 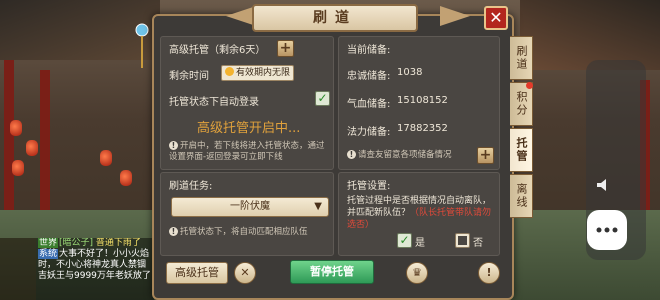 I want to click on reserve-label: 忠诚储备:, so click(x=369, y=76).